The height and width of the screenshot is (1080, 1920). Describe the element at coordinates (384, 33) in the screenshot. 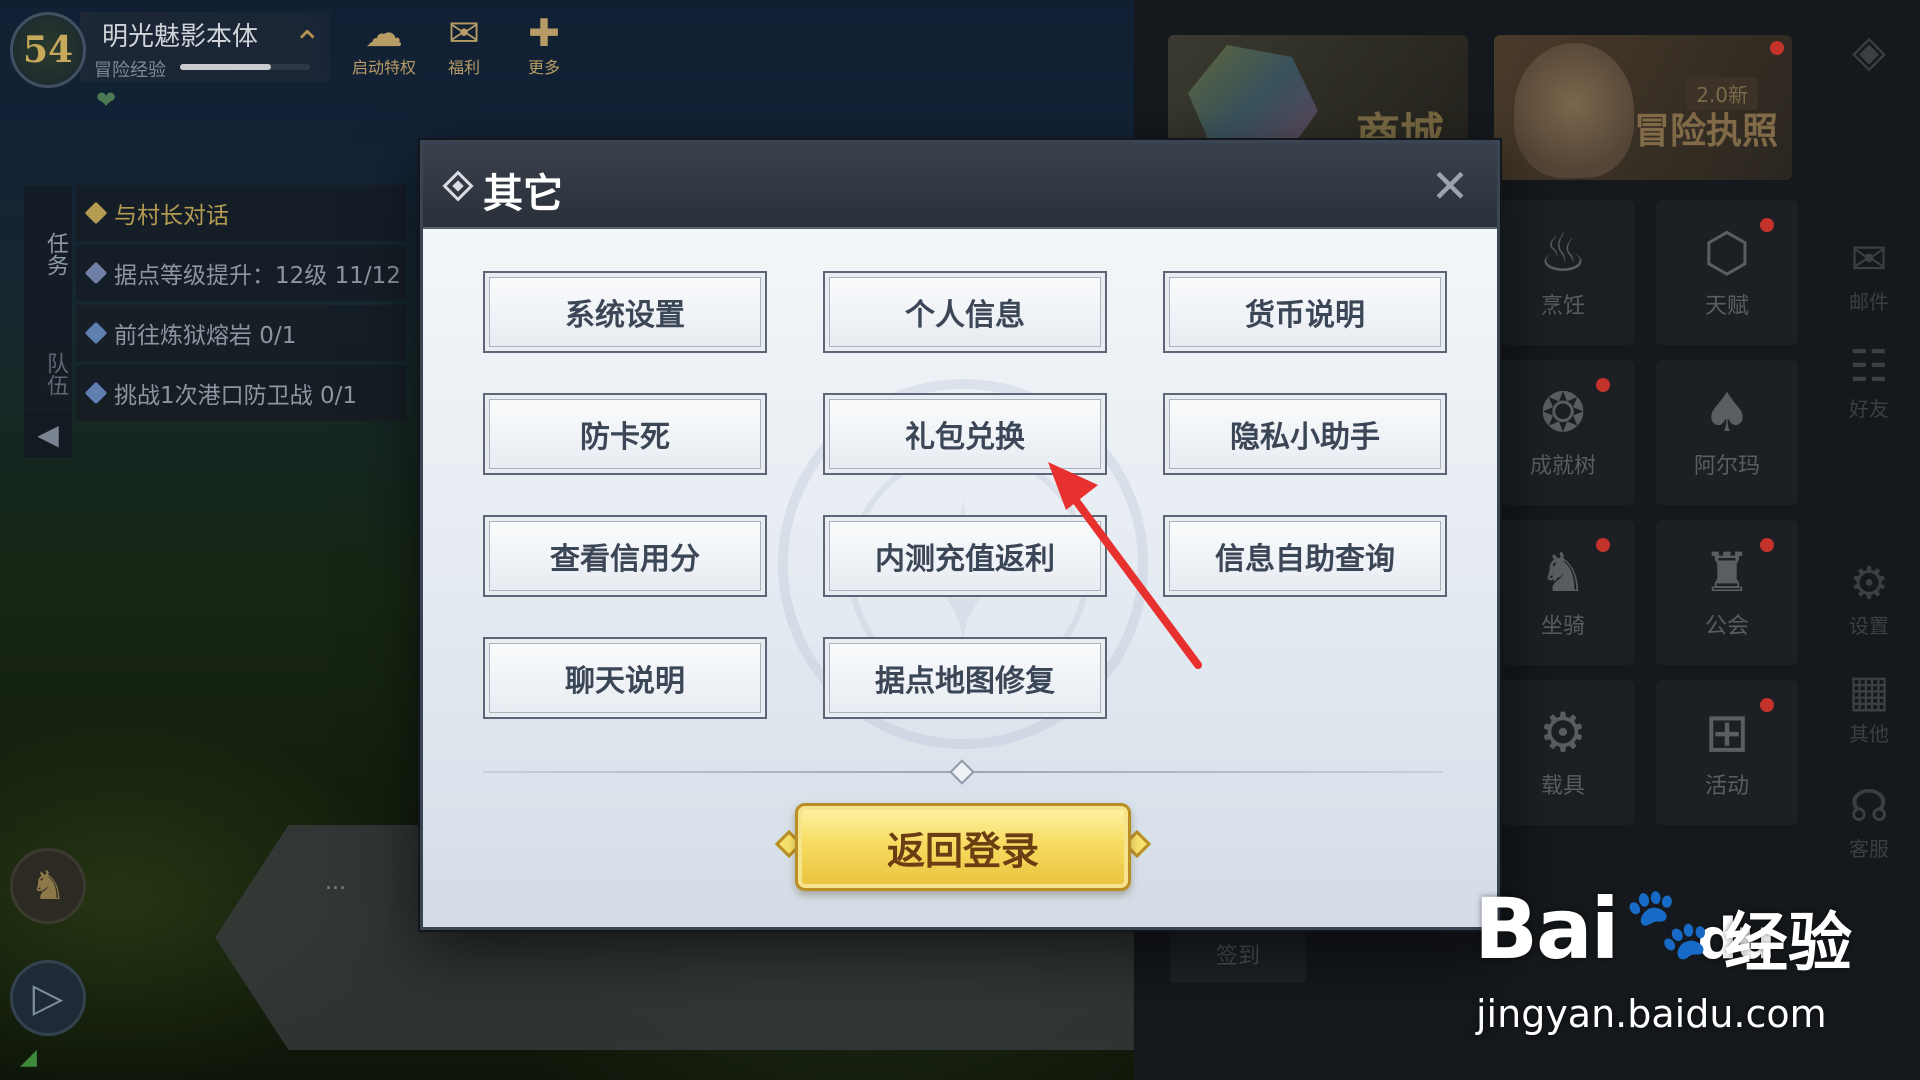

I see `wechat-icon: ☁` at that location.